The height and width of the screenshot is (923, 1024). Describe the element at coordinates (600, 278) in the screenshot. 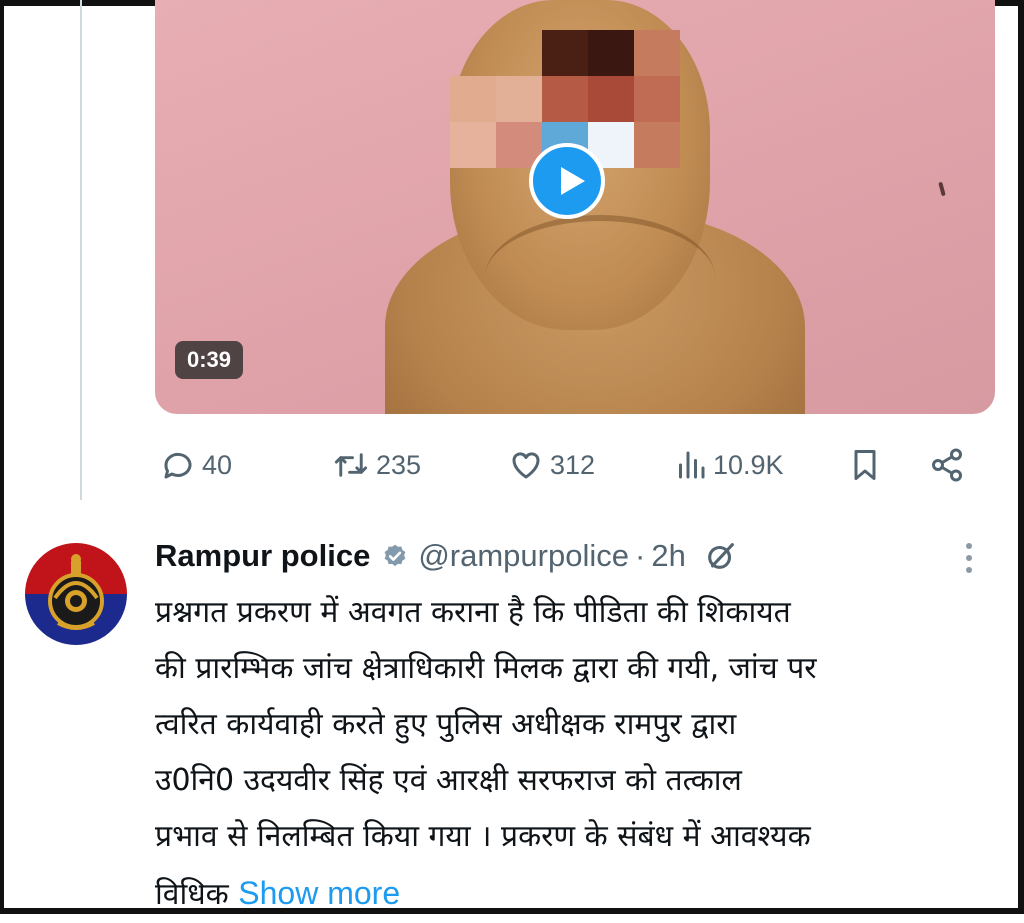

I see `video-frame-shawl-fold` at that location.